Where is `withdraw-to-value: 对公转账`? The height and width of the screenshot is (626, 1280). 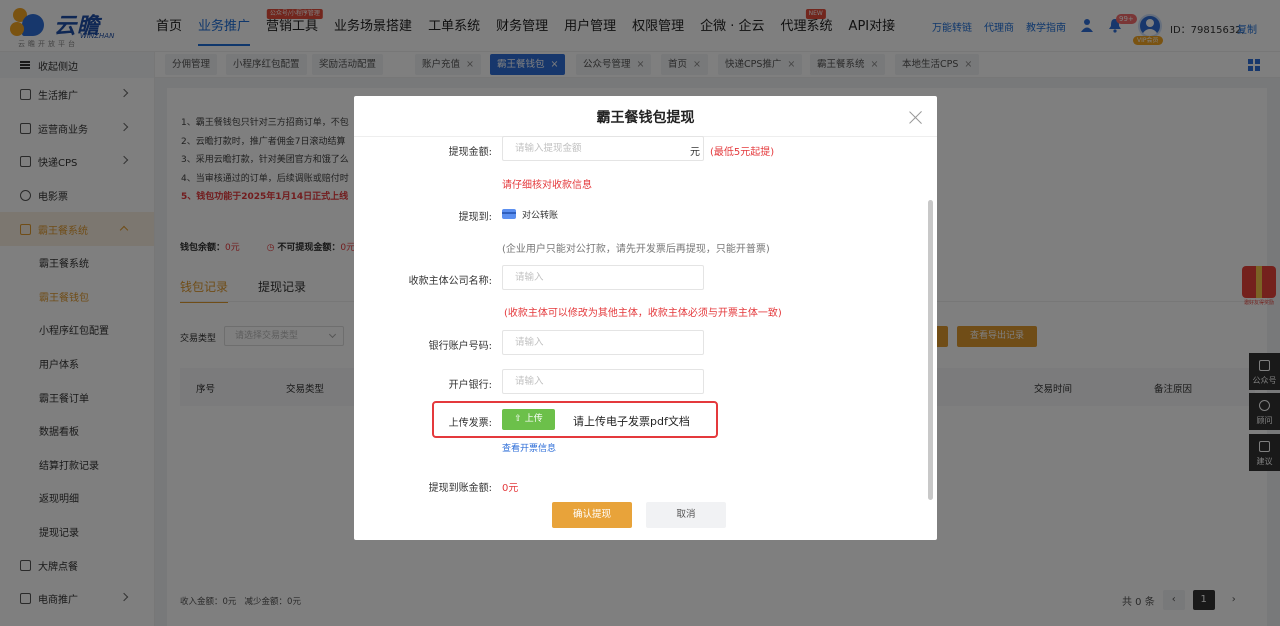
withdraw-to-value: 对公转账 is located at coordinates (540, 214).